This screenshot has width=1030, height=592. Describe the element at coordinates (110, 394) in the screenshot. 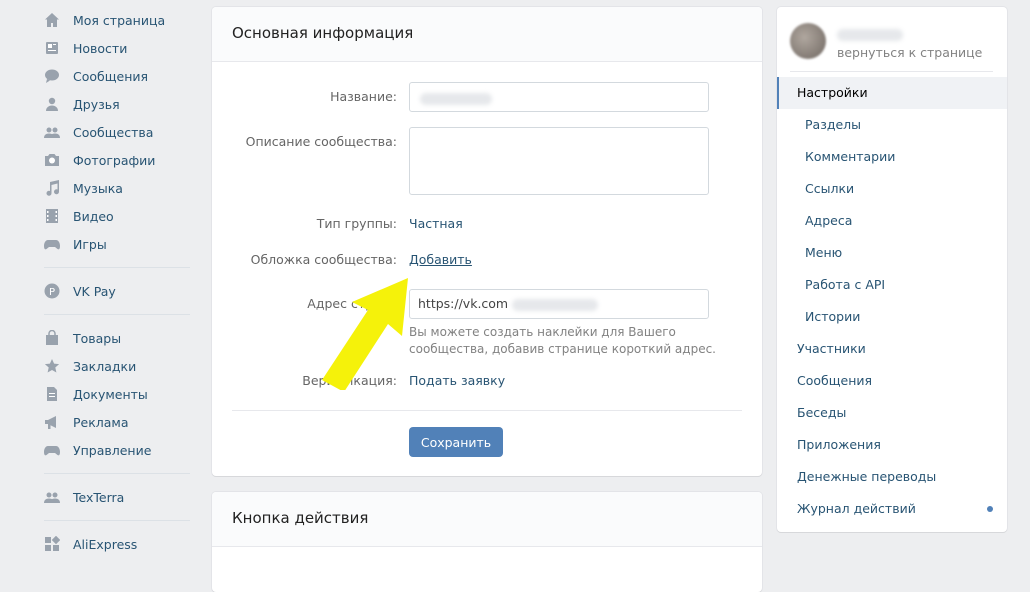

I see `nav-item-label: Документы` at that location.